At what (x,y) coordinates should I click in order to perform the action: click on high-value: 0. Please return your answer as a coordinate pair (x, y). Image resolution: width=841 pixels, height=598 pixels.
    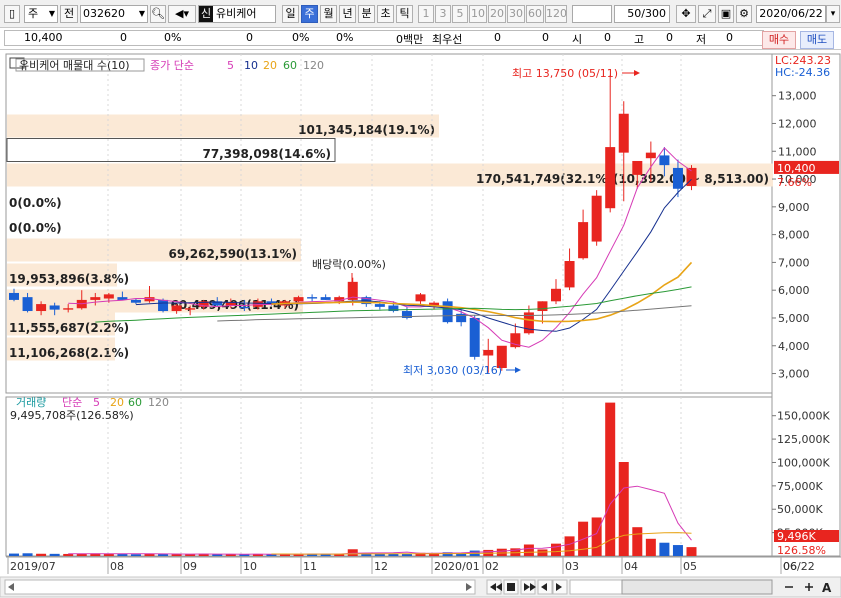
    Looking at the image, I should click on (669, 37).